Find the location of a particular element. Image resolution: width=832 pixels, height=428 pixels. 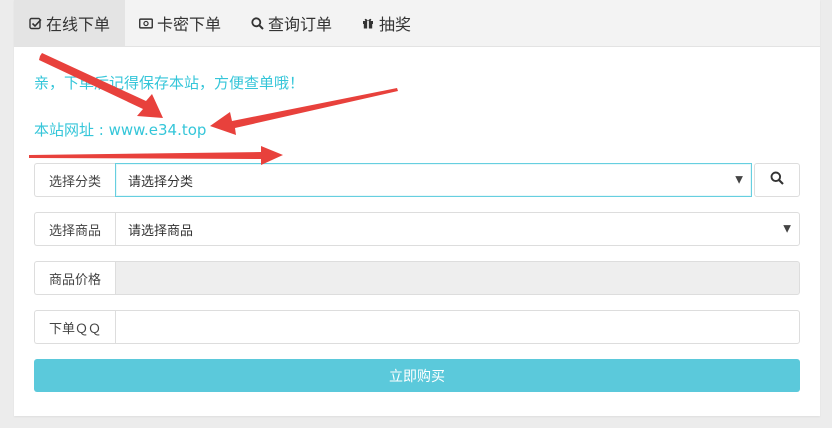

save-site-notice: 亲，下单后记得保存本站，方便查单哦！ is located at coordinates (169, 83).